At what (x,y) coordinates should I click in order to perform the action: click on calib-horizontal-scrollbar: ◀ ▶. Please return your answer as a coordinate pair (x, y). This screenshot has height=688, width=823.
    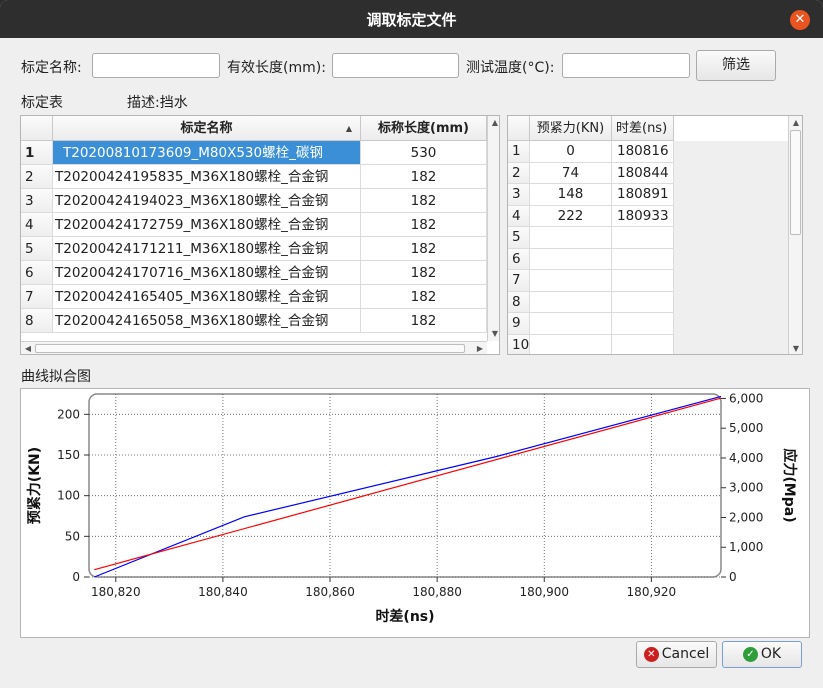
    Looking at the image, I should click on (254, 347).